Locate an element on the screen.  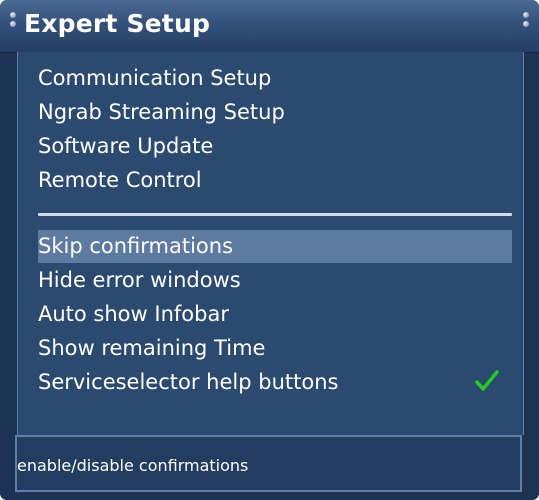
title-grip-right-icon is located at coordinates (526, 25).